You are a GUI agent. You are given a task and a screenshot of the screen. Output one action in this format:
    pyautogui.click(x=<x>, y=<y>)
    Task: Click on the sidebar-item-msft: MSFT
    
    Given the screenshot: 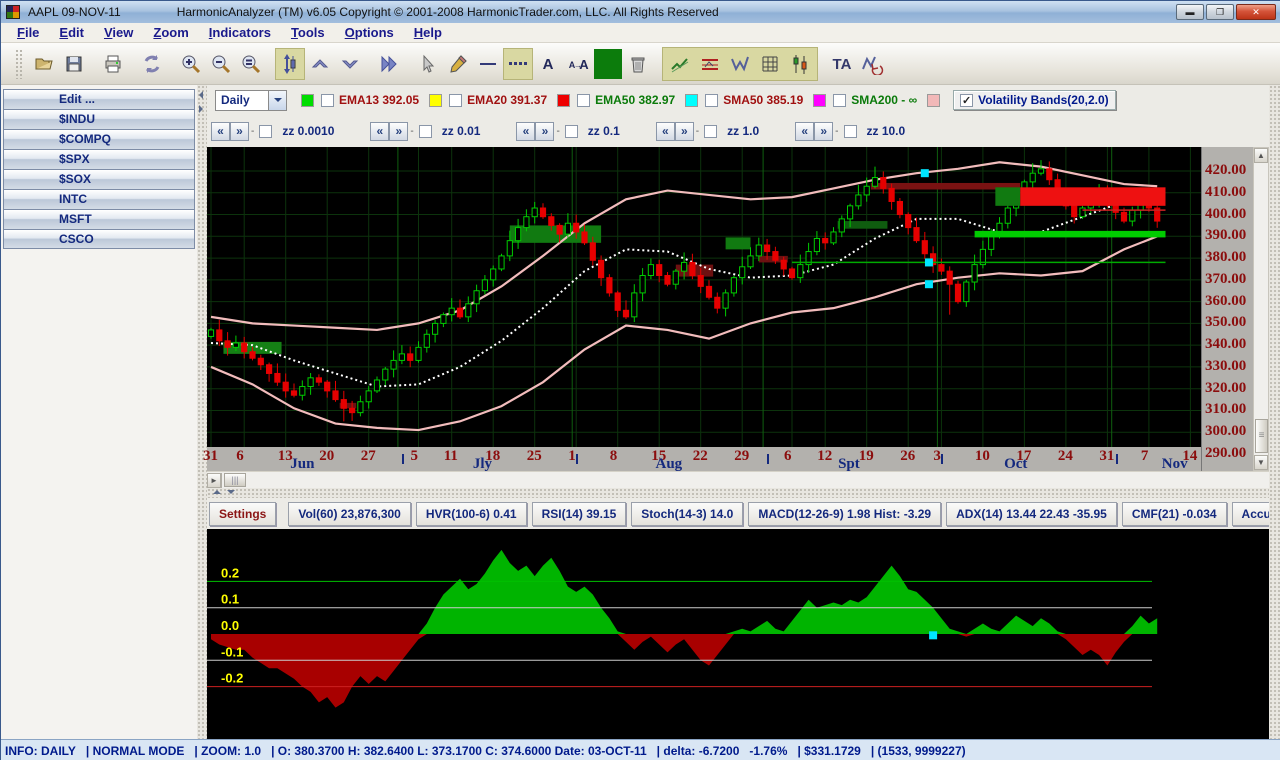 What is the action you would take?
    pyautogui.click(x=99, y=219)
    